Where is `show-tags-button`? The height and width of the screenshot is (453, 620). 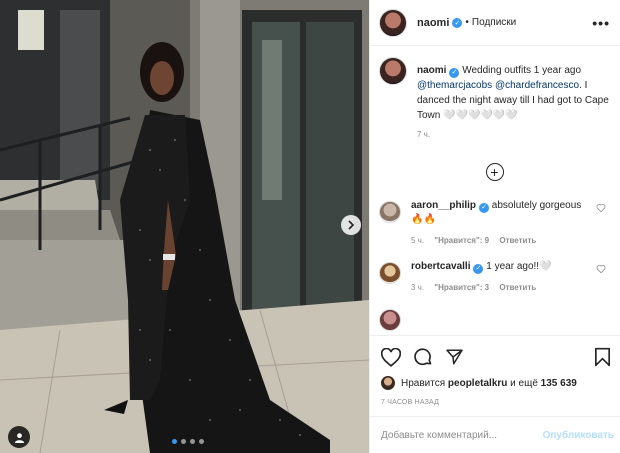
show-tags-button is located at coordinates (19, 437).